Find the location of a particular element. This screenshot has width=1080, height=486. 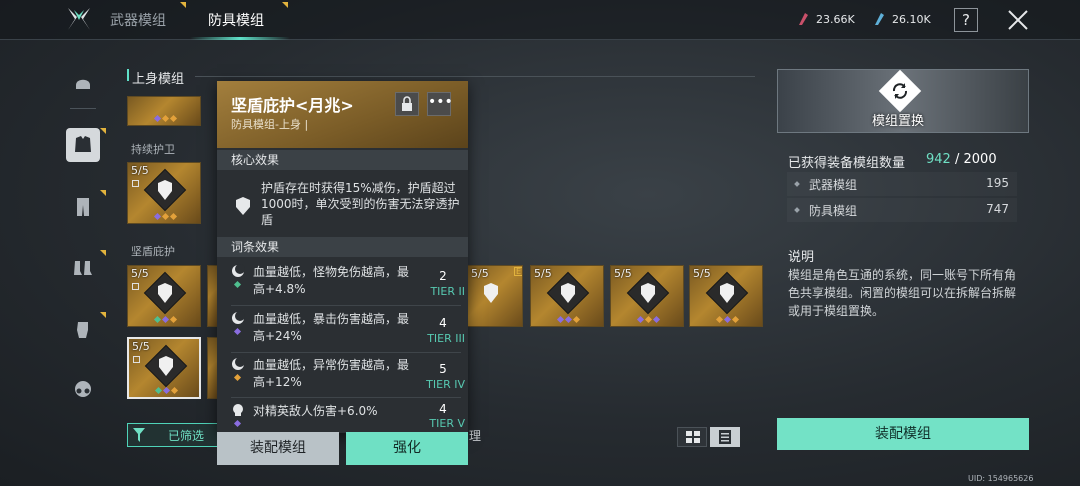

active-tab-underline is located at coordinates (240, 38).